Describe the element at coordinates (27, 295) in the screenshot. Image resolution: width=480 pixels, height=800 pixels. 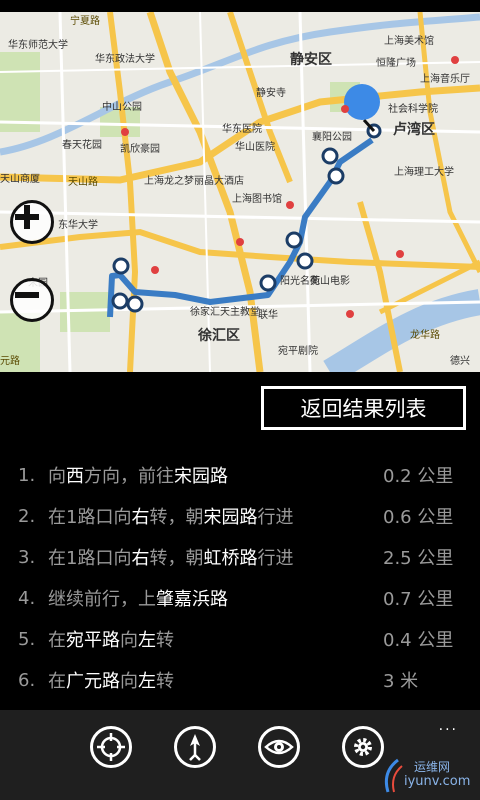
I see `minus-icon` at that location.